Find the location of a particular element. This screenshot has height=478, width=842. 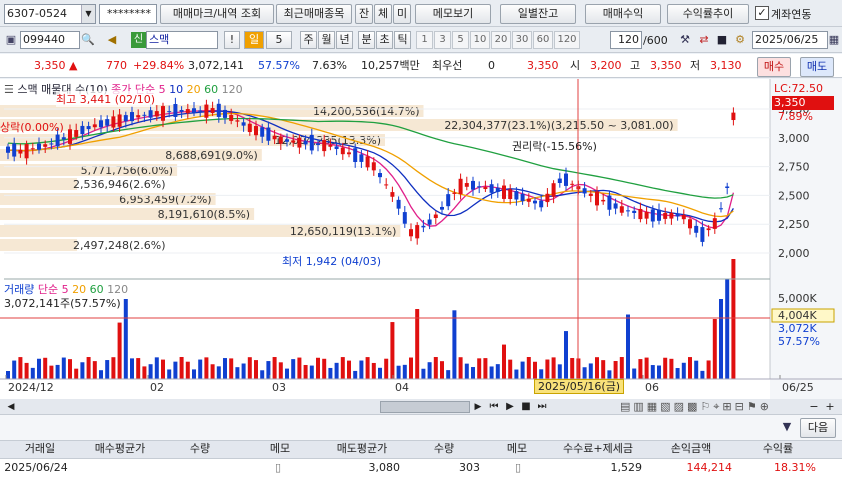

trade-profit-button: 매매수익 is located at coordinates (623, 14).